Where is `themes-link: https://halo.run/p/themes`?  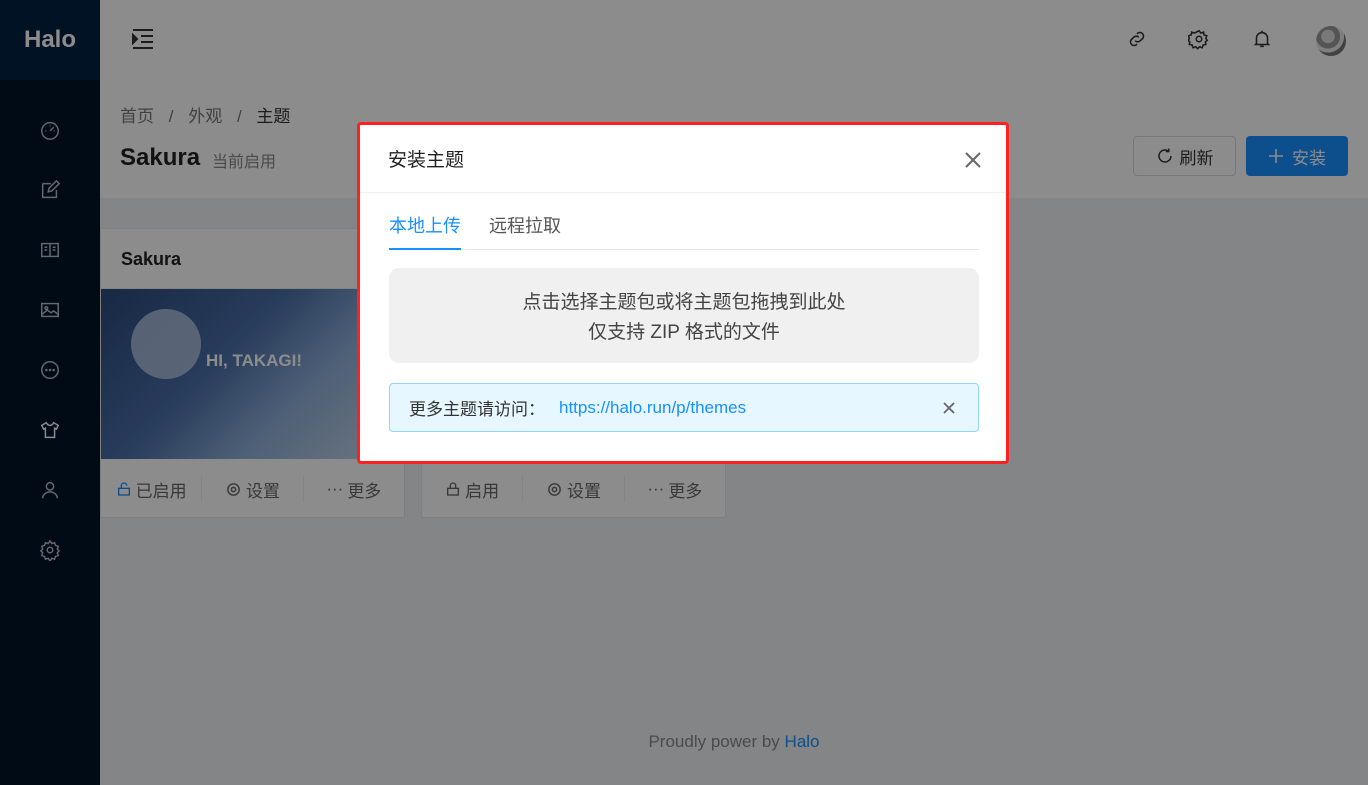 themes-link: https://halo.run/p/themes is located at coordinates (652, 408).